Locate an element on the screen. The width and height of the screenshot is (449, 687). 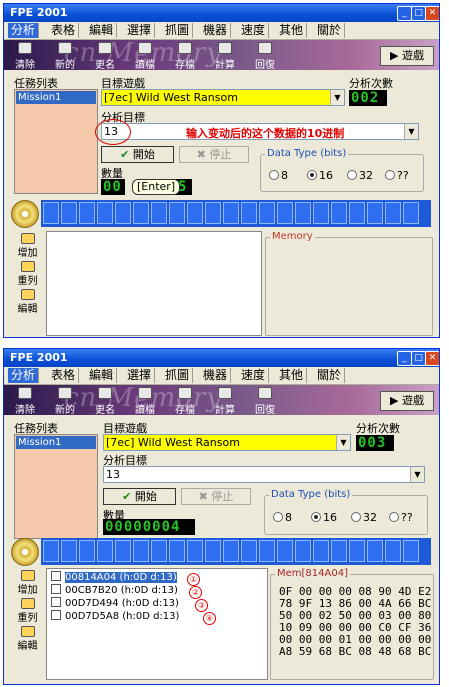
result-row: 00814A04 (h:0D d:13) is located at coordinates (114, 577).